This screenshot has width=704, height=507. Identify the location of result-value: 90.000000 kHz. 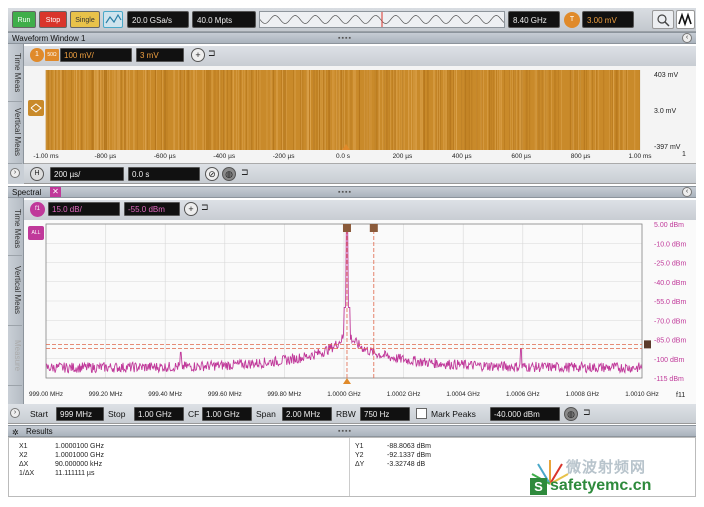
(79, 464).